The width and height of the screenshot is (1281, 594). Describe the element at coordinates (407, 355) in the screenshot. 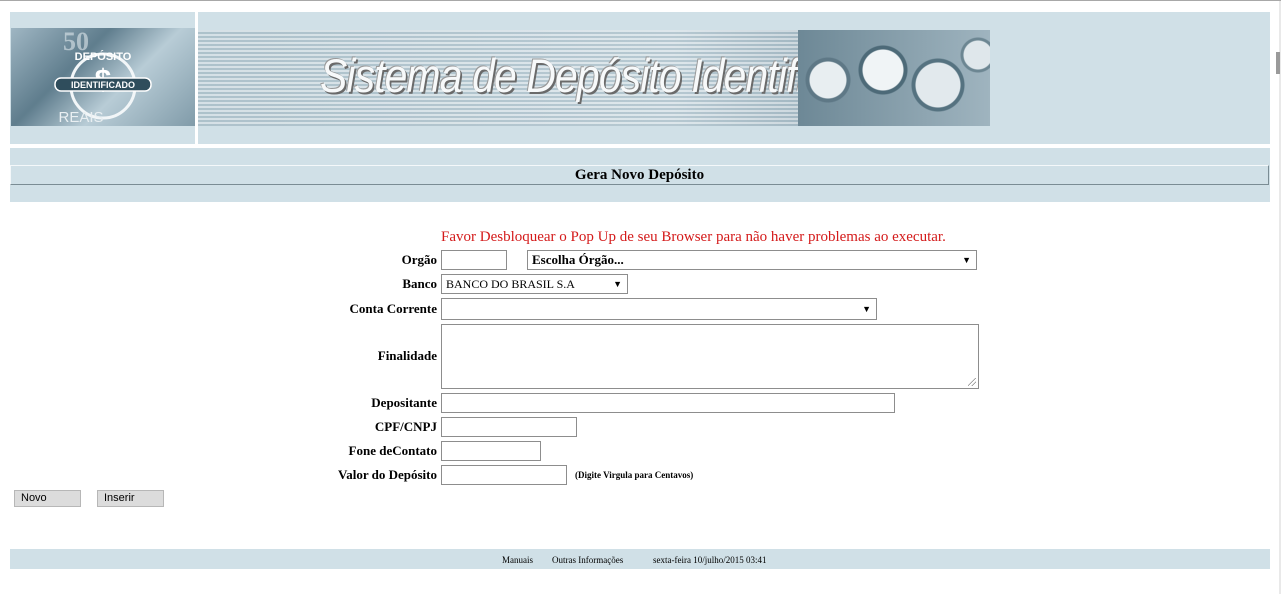

I see `finalidade-label: Finalidade` at that location.